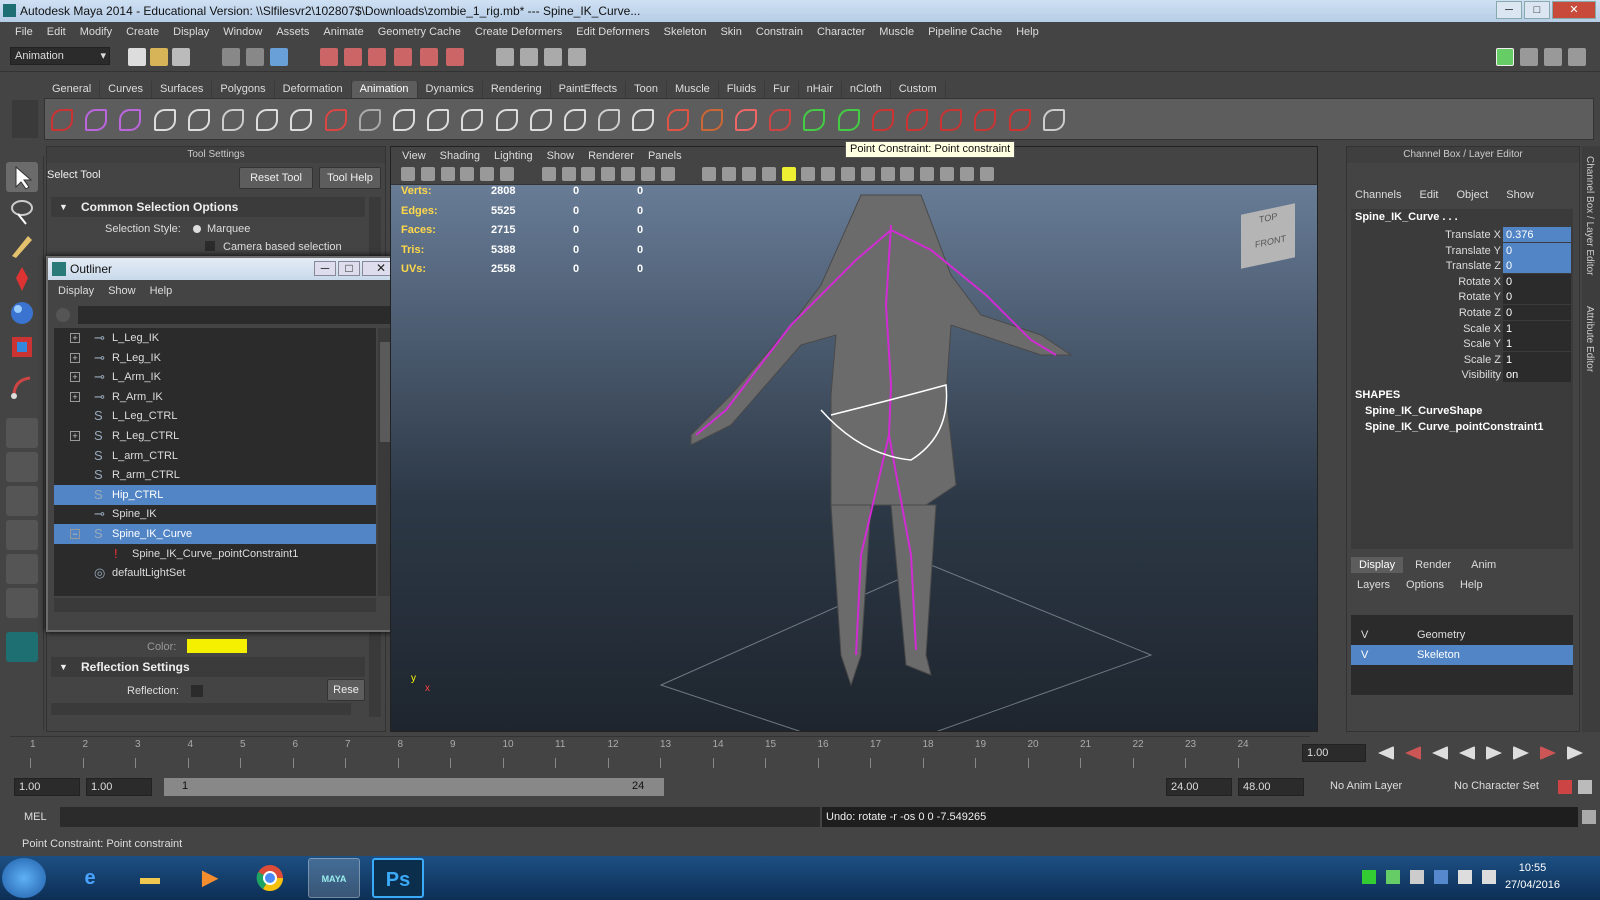 The image size is (1600, 900). Describe the element at coordinates (142, 32) in the screenshot. I see `menu-create: Create` at that location.